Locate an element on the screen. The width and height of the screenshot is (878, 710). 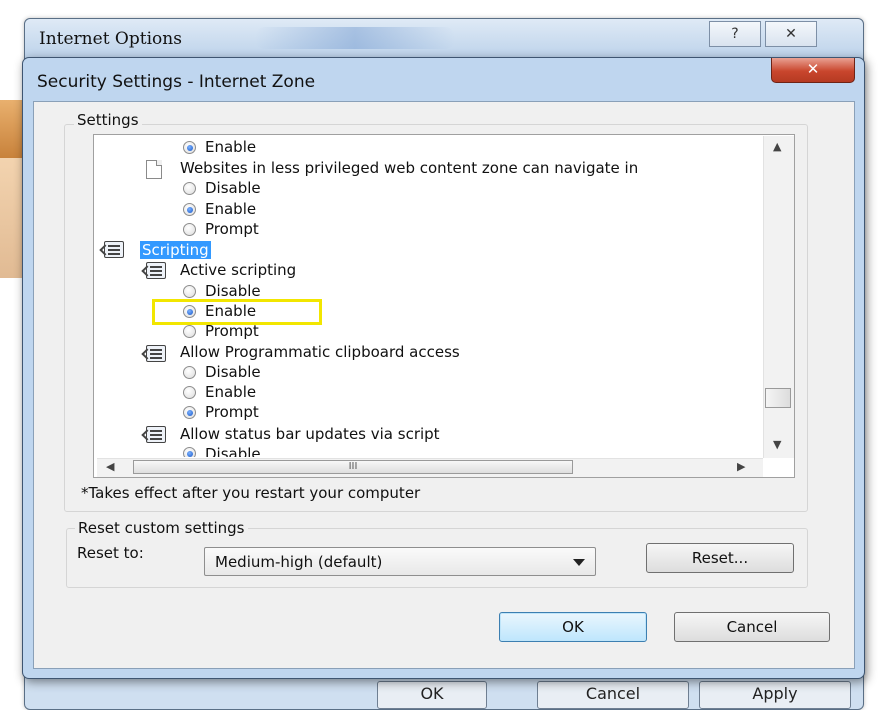
help-button: ? is located at coordinates (735, 34).